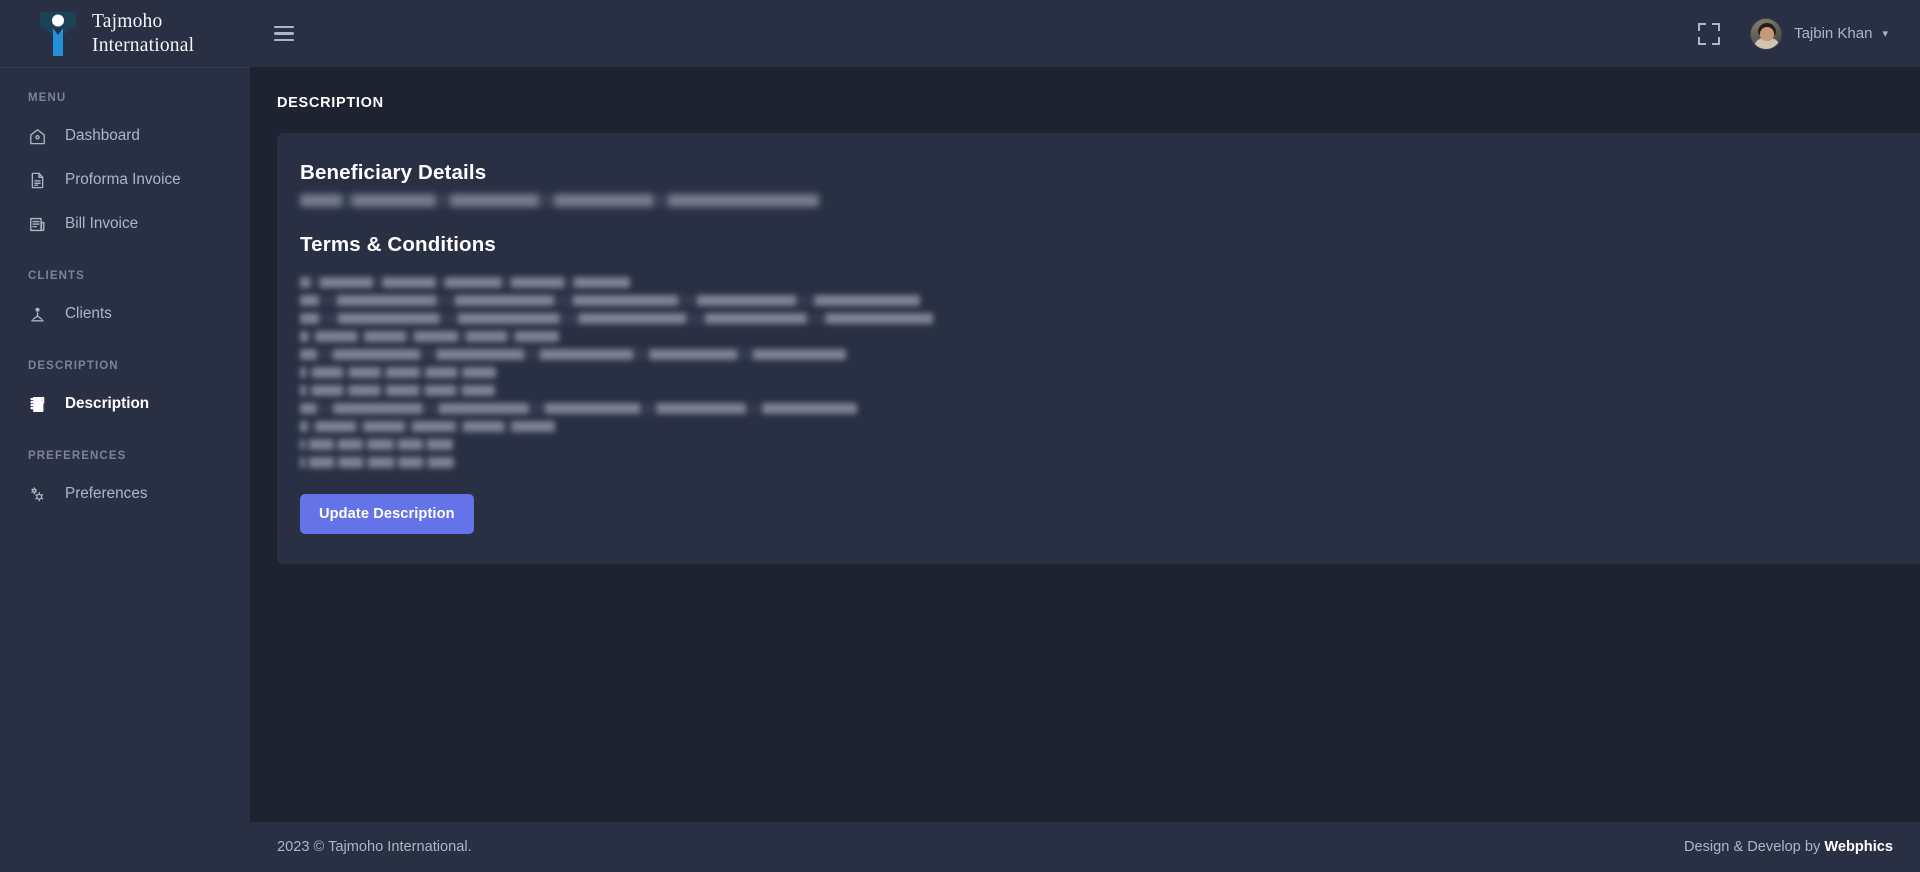  Describe the element at coordinates (398, 244) in the screenshot. I see `terms-conditions-heading: Terms & Conditions` at that location.